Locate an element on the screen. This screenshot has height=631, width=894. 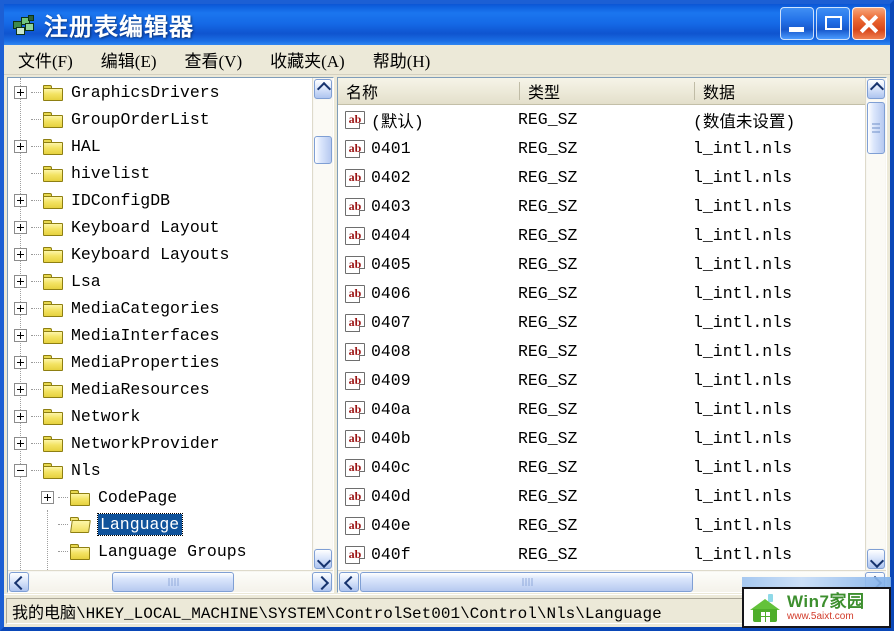
value-name: (默认) is located at coordinates (397, 122).